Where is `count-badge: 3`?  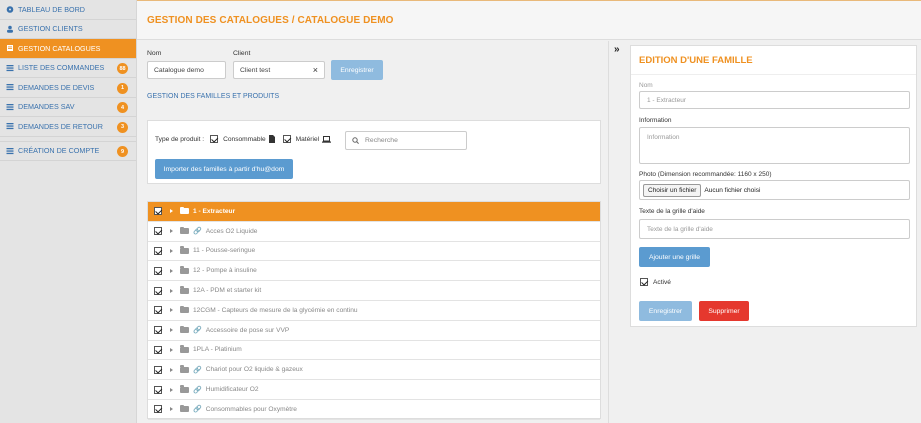
count-badge: 3 is located at coordinates (122, 127).